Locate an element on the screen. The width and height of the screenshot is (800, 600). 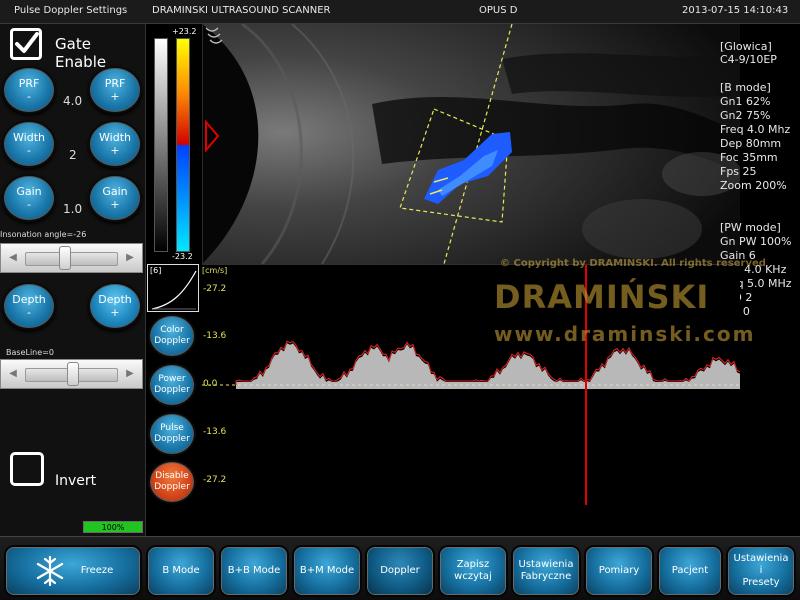
disable-doppler-button: Disable Doppler is located at coordinates (172, 482).